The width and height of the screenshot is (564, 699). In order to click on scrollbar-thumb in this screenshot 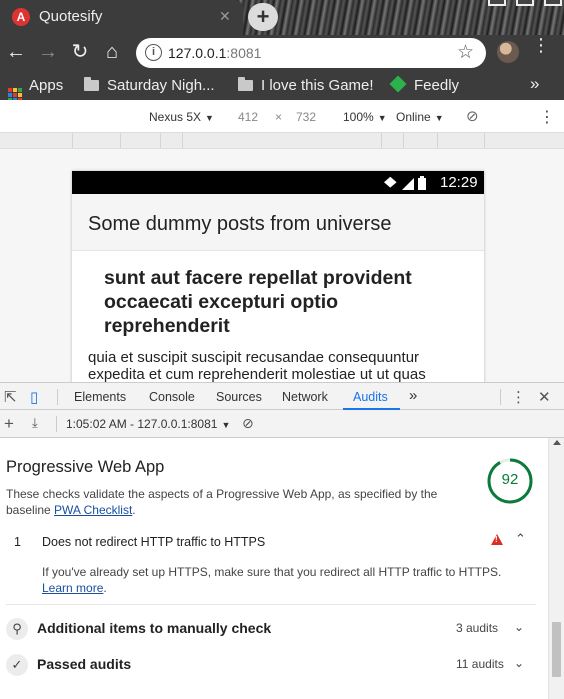, I will do `click(556, 649)`.